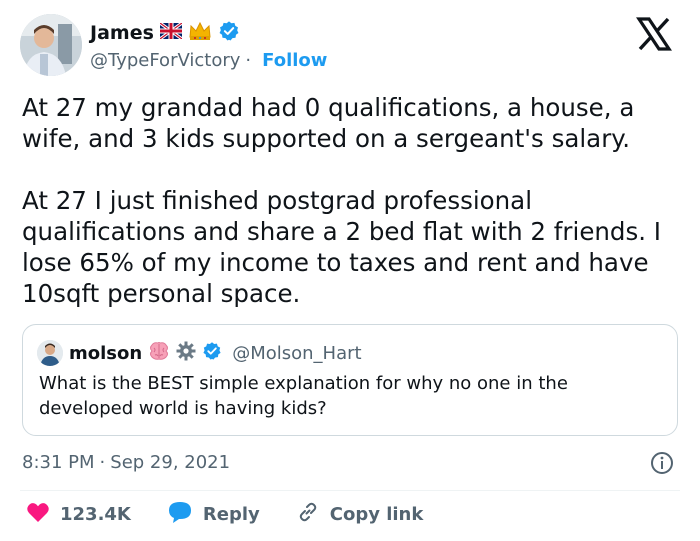 The height and width of the screenshot is (541, 700). Describe the element at coordinates (159, 353) in the screenshot. I see `brain-icon` at that location.